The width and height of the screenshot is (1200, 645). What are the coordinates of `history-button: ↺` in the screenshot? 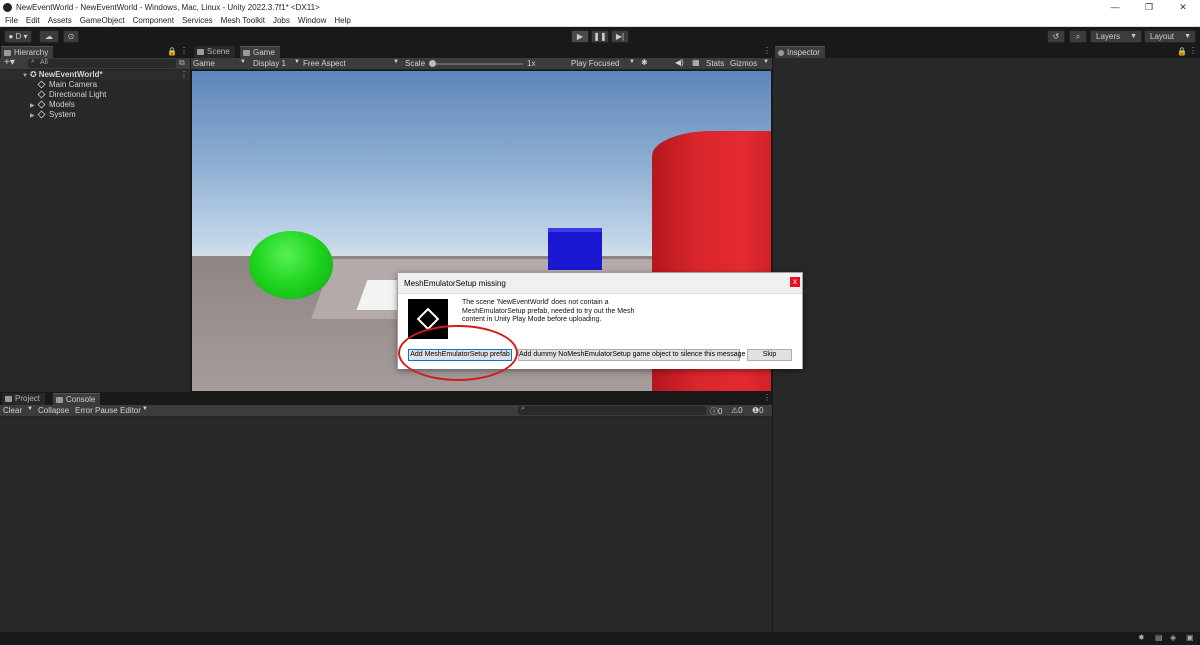 It's located at (1056, 36).